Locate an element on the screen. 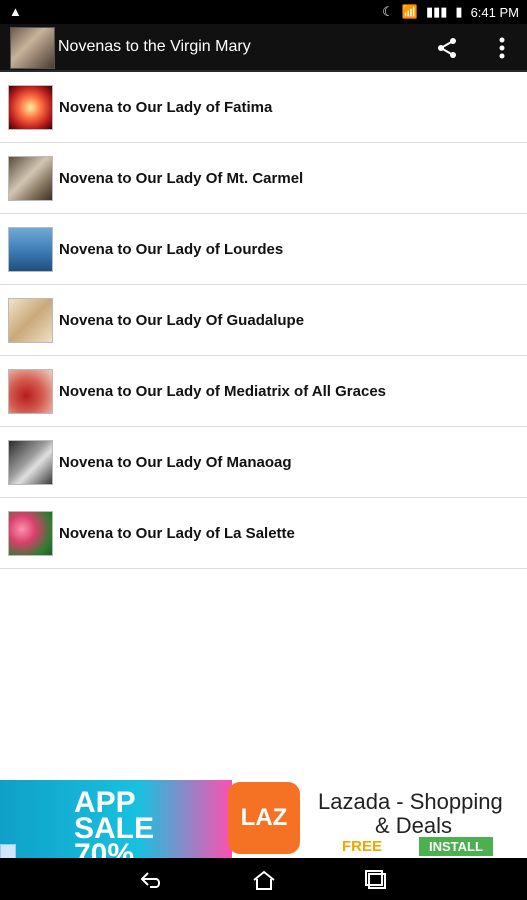 The height and width of the screenshot is (900, 527). system-nav-bar is located at coordinates (263, 879).